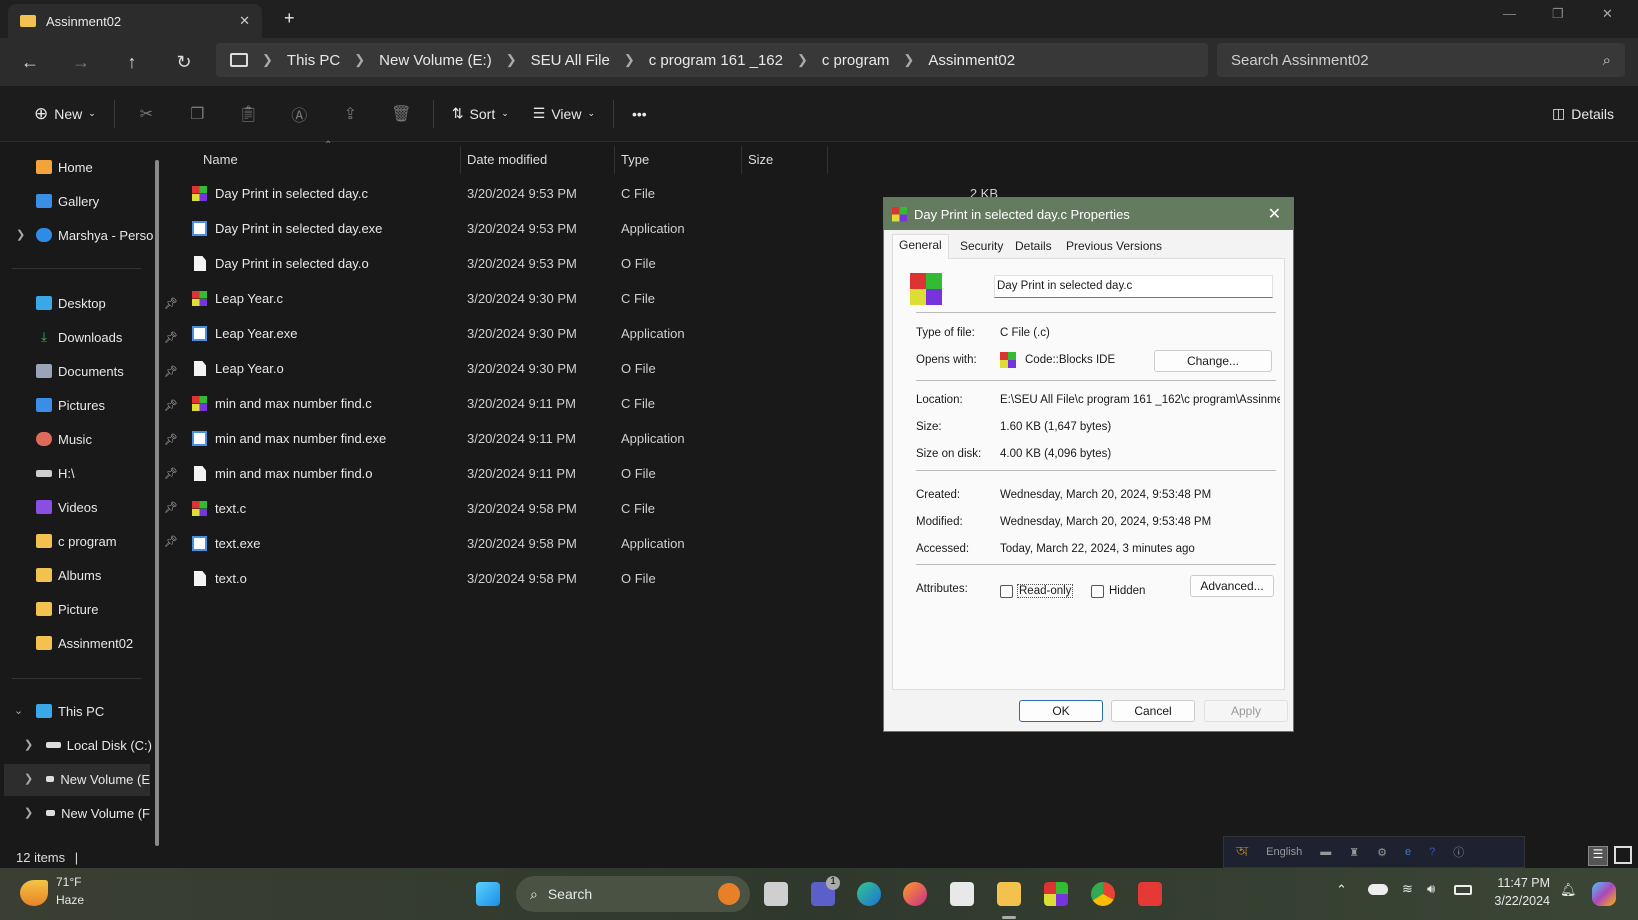 The image size is (1638, 920). I want to click on column-header-date: Date modified, so click(538, 160).